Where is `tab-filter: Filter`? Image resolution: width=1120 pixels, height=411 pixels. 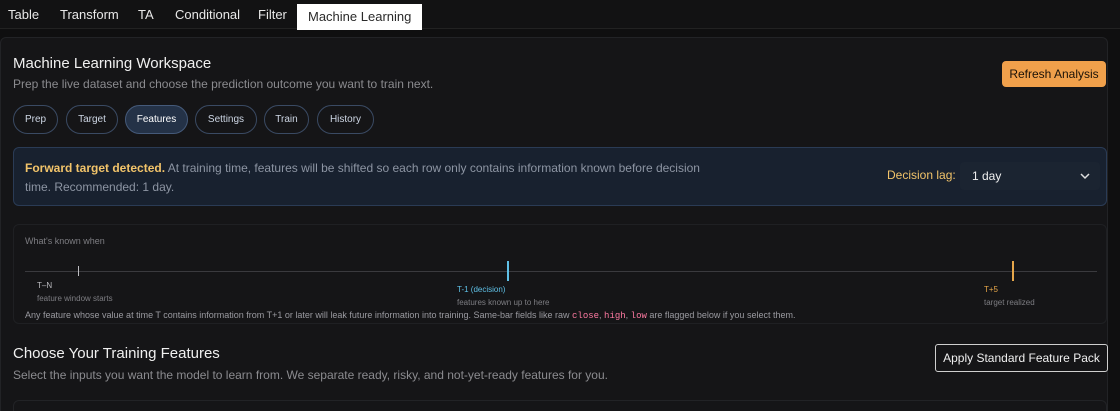
tab-filter: Filter is located at coordinates (272, 14).